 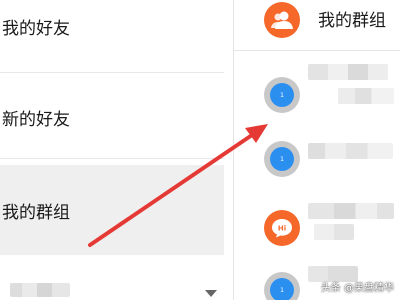 I want to click on menu-item-label: 我的群组, so click(x=36, y=212).